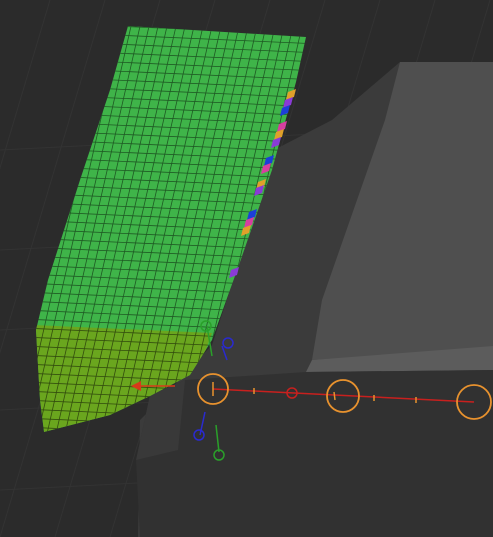 The image size is (493, 537). I want to click on mid-ring-tick, so click(334, 396).